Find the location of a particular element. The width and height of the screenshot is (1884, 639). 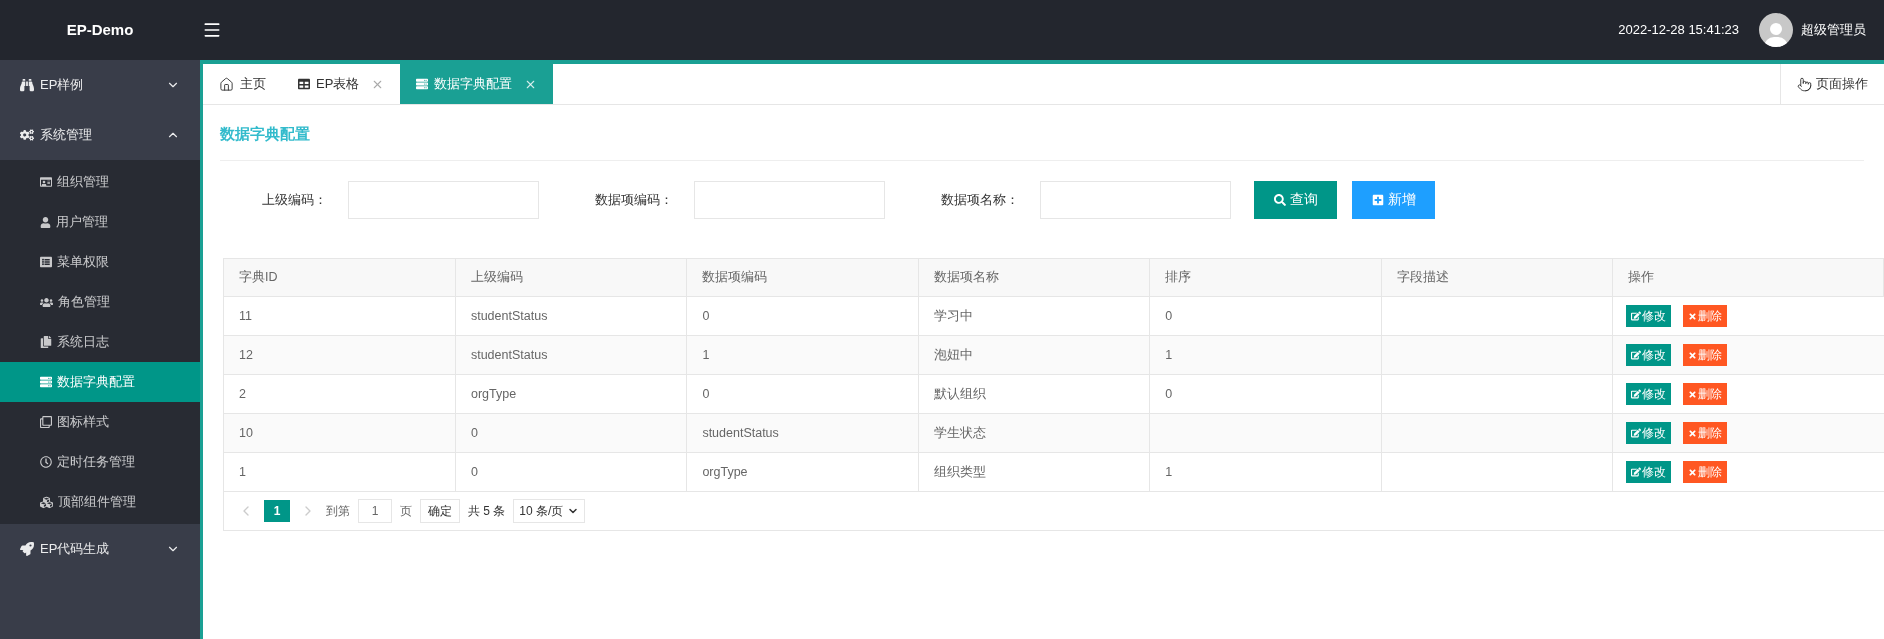

documents-icon is located at coordinates (46, 342).